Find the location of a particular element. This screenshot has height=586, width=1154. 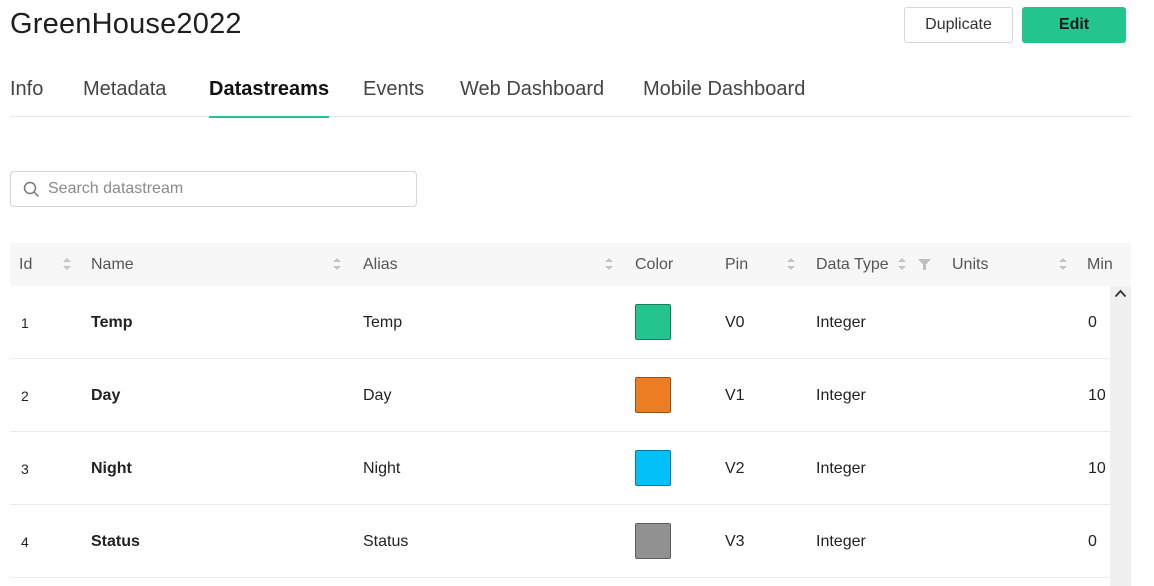

chevron-up-icon is located at coordinates (1120, 293).